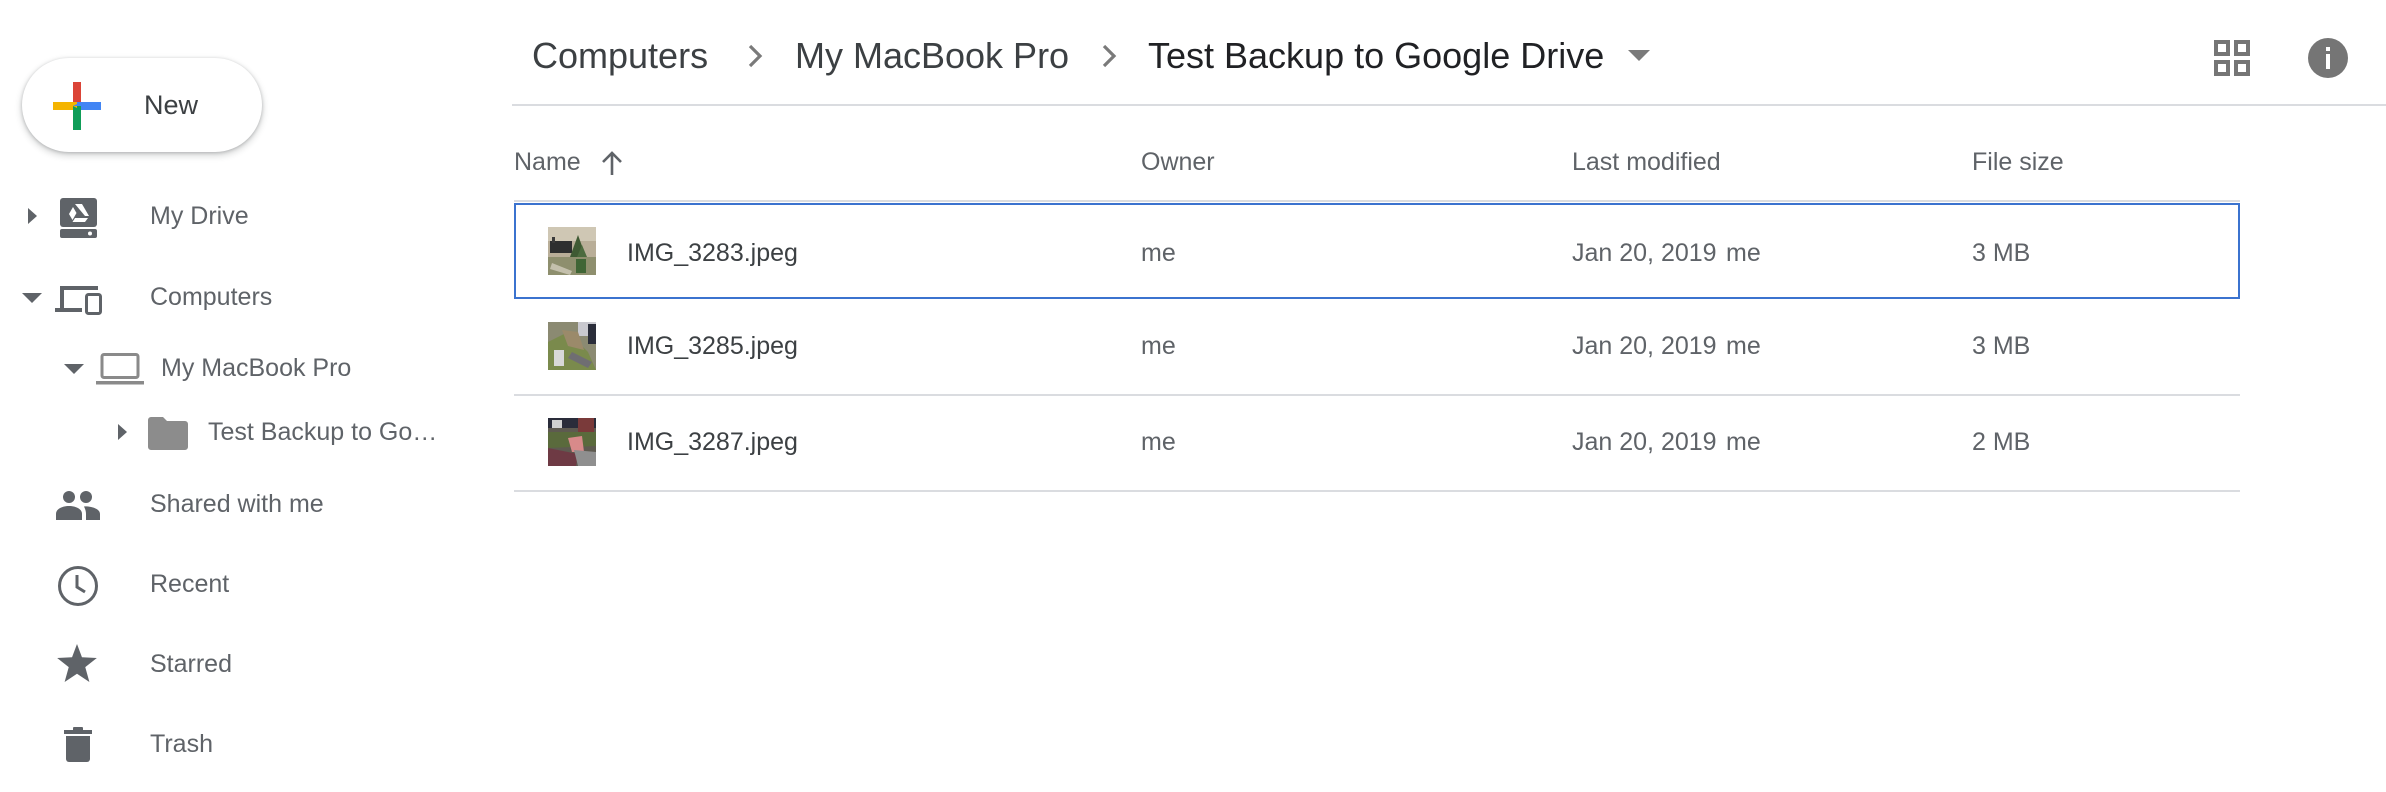 This screenshot has height=792, width=2386. What do you see at coordinates (2232, 58) in the screenshot?
I see `grid-view-icon` at bounding box center [2232, 58].